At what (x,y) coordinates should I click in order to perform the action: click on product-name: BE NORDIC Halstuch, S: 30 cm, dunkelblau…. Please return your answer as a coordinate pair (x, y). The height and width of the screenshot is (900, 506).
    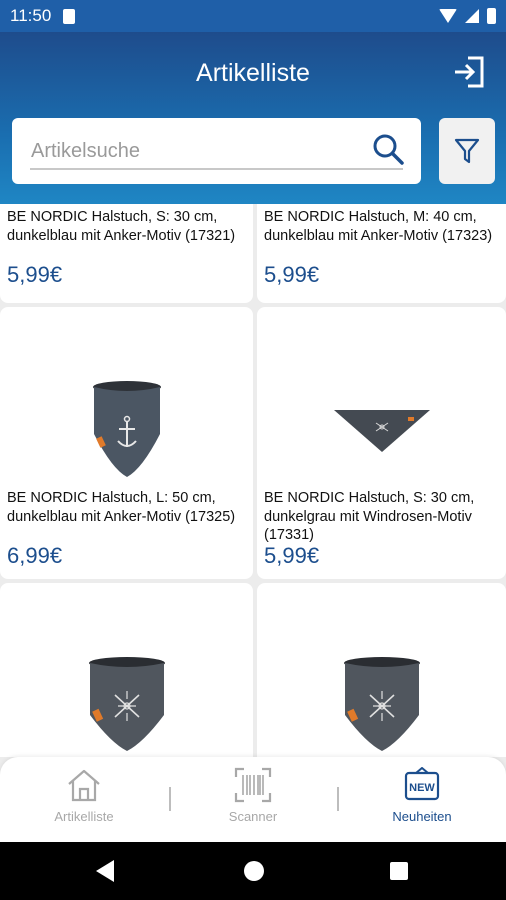
    Looking at the image, I should click on (121, 226).